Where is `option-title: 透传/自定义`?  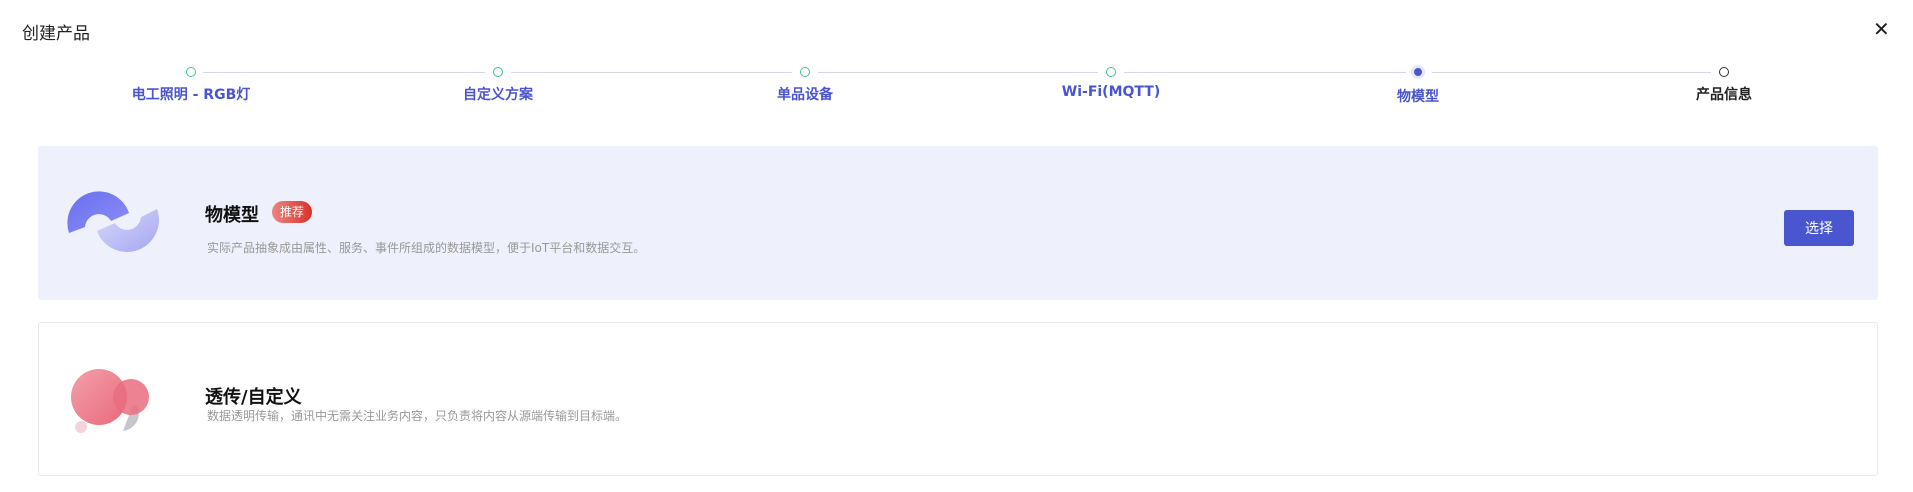 option-title: 透传/自定义 is located at coordinates (253, 397).